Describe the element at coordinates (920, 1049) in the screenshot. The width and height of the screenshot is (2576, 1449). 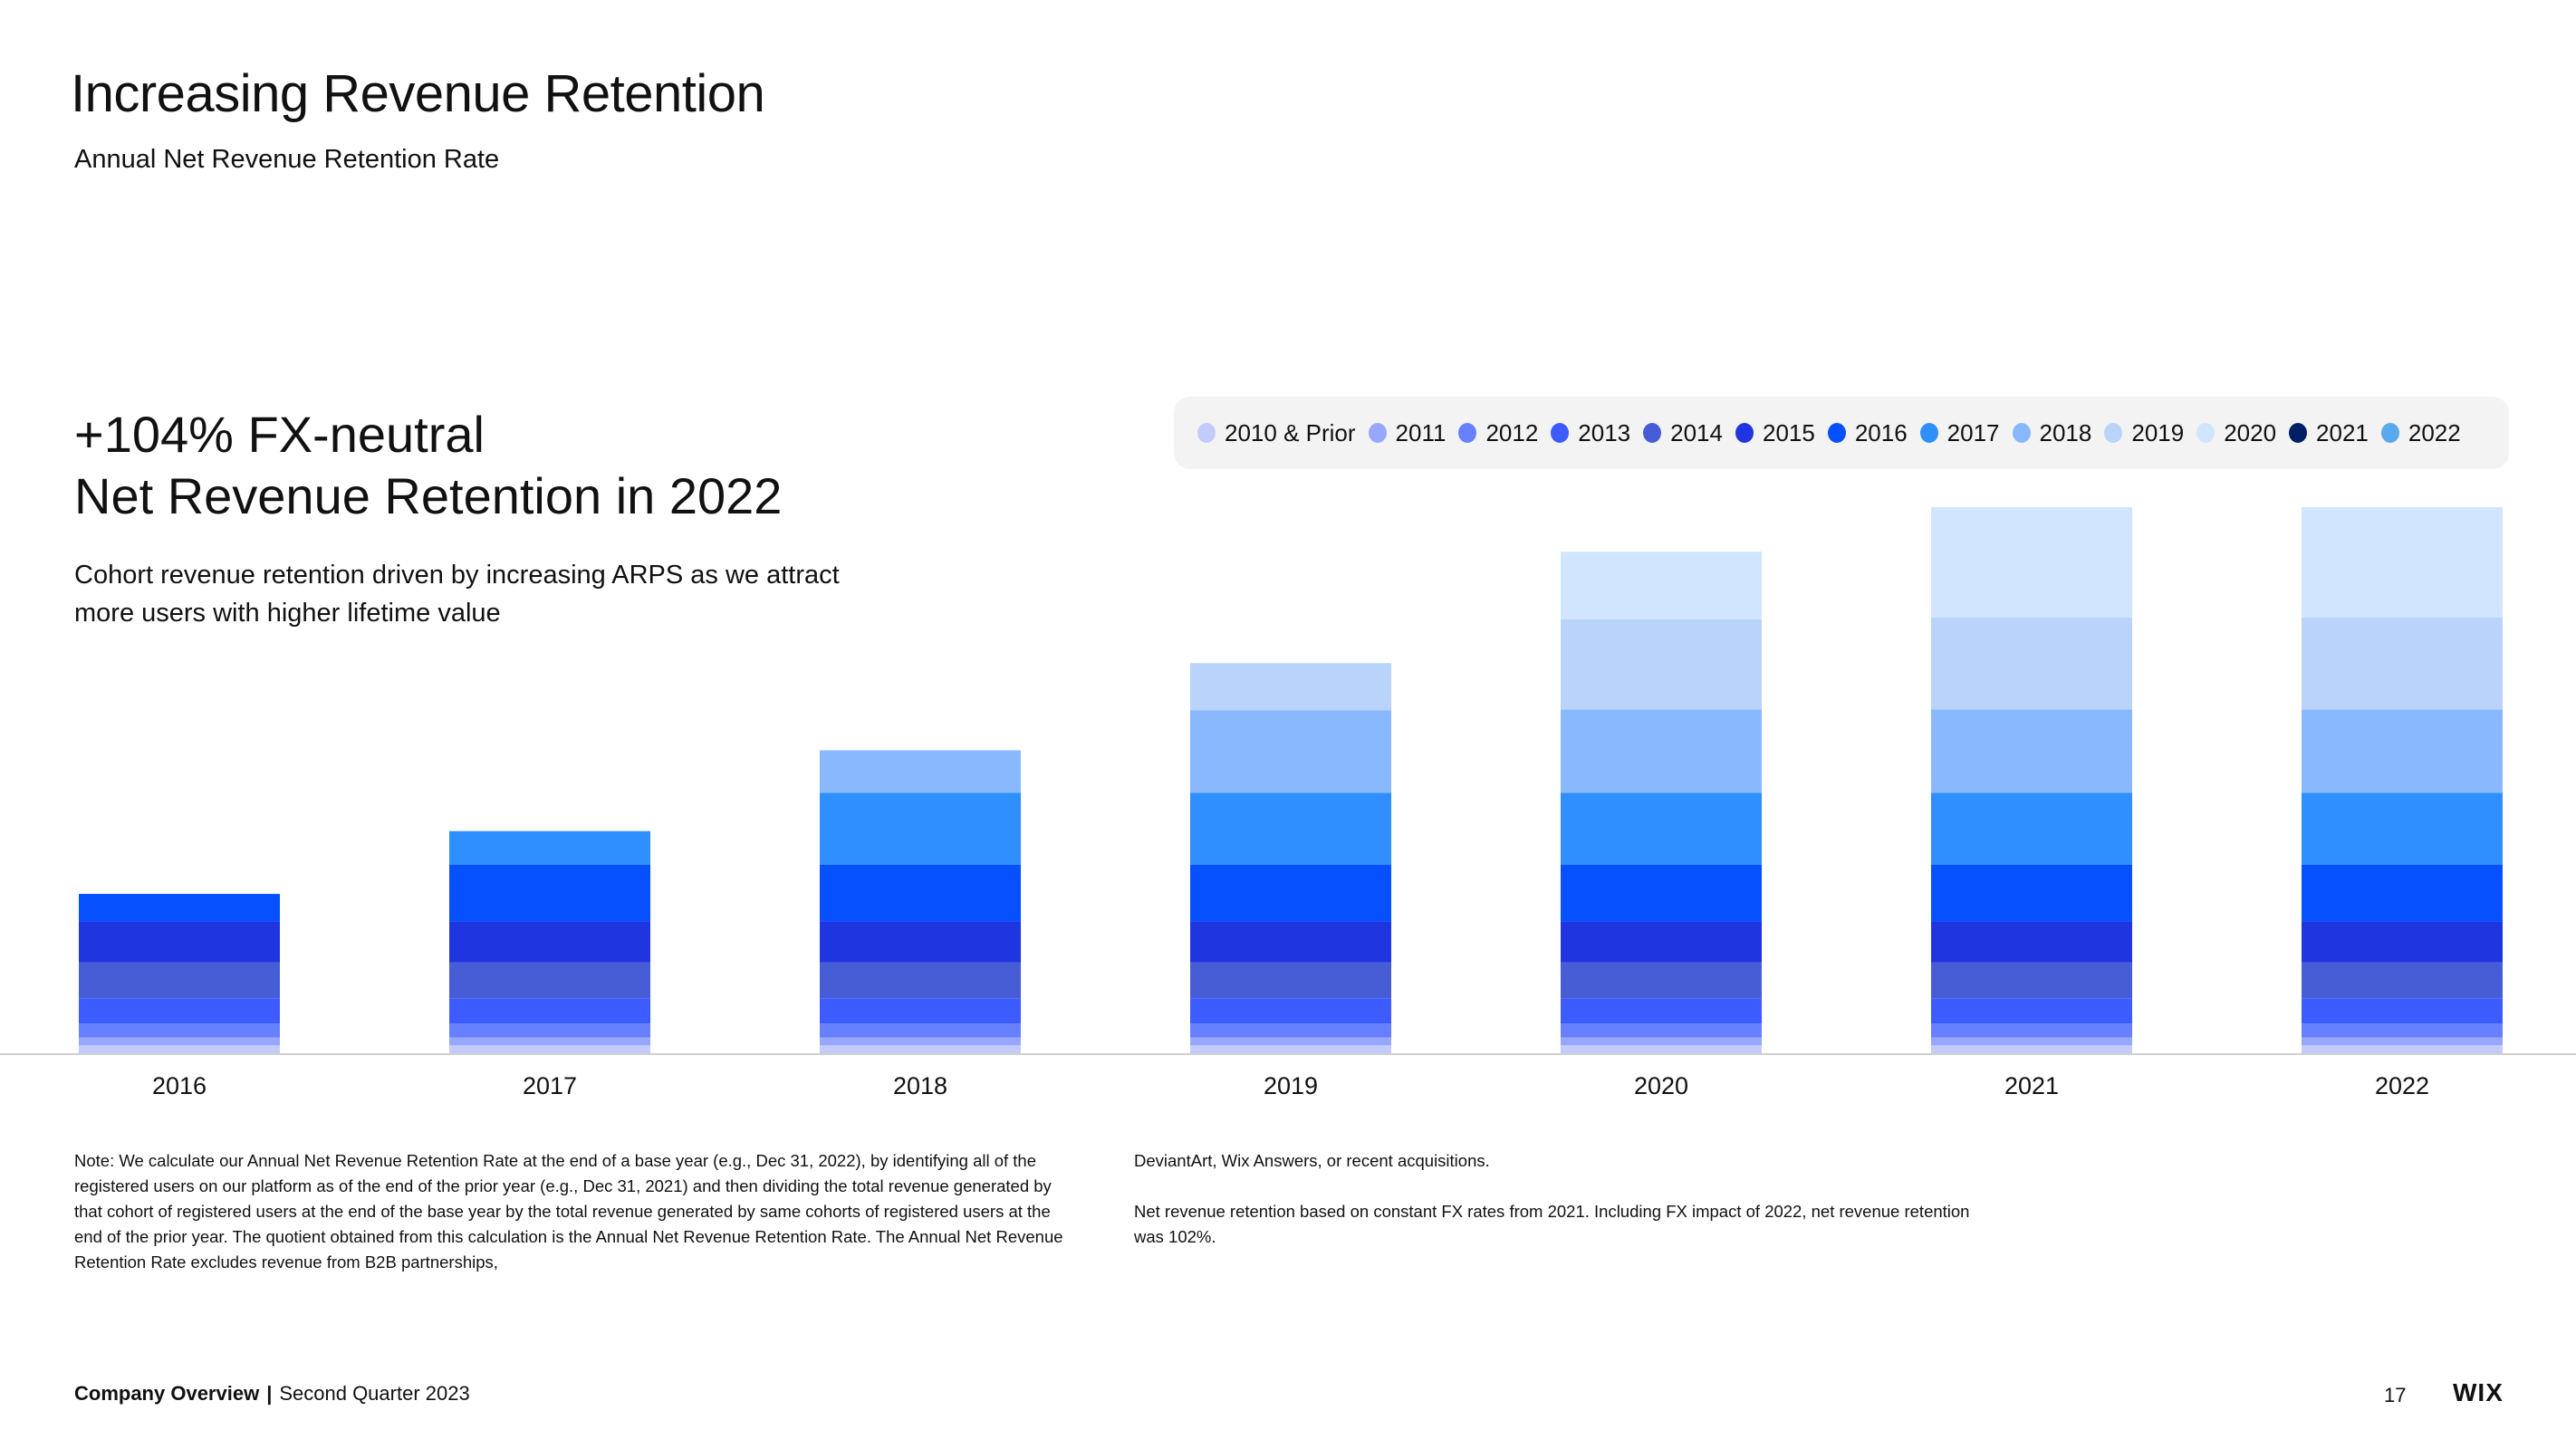
I see `bar-segment-2018-2010-prior` at that location.